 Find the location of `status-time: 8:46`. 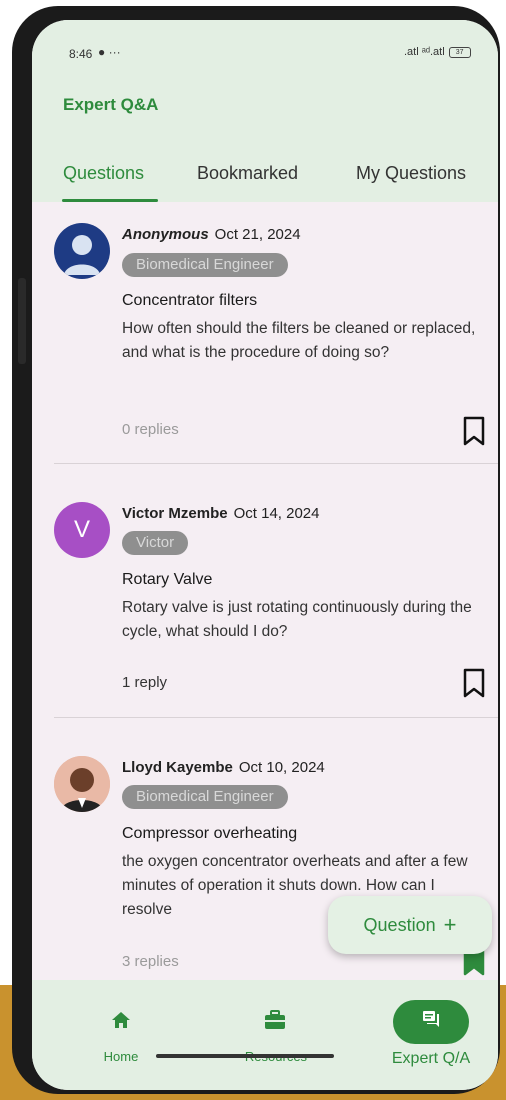

status-time: 8:46 is located at coordinates (81, 54).